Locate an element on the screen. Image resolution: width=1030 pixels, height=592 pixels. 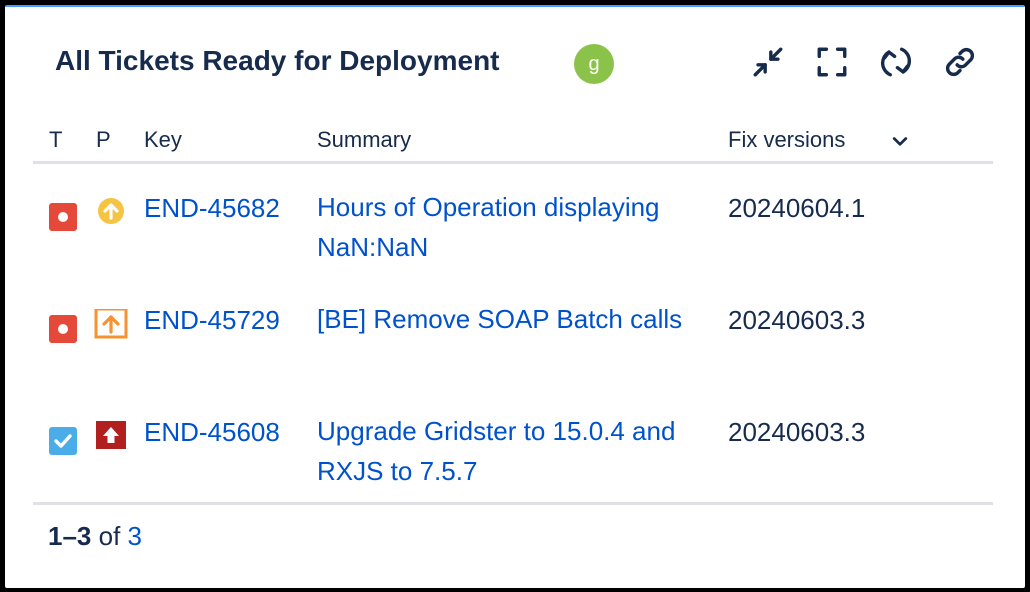
page-range: 1–3 is located at coordinates (70, 536).